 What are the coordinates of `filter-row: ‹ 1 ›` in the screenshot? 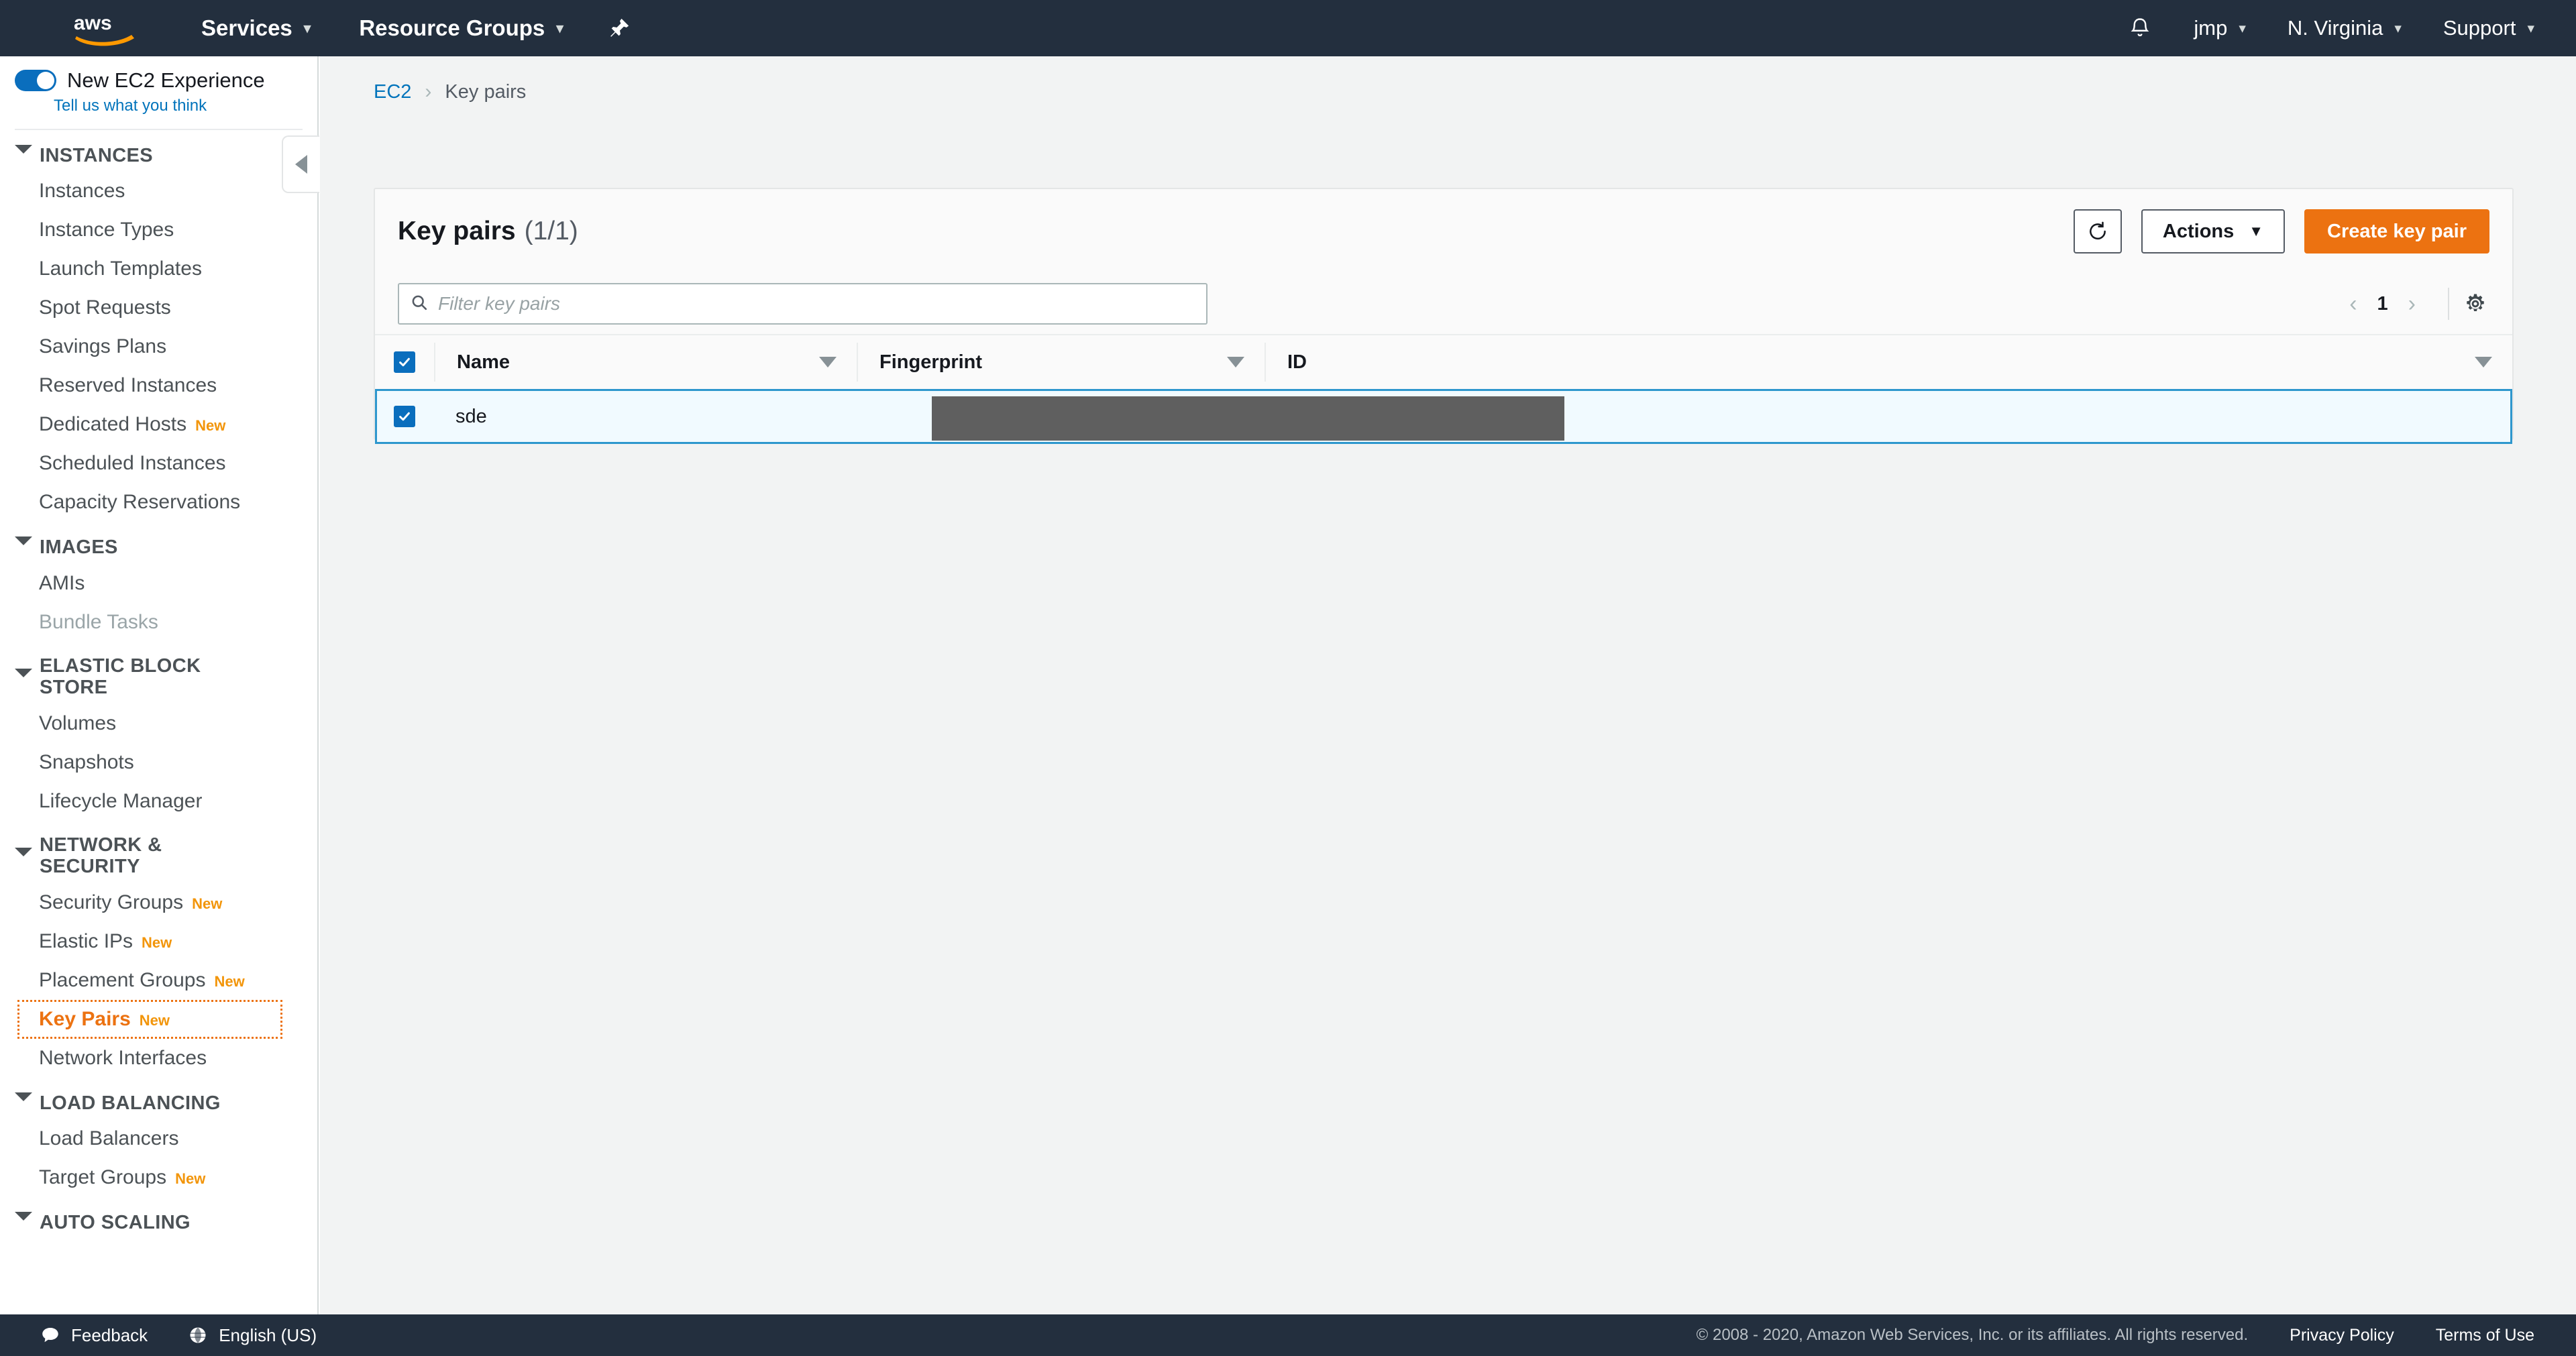 It's located at (1443, 304).